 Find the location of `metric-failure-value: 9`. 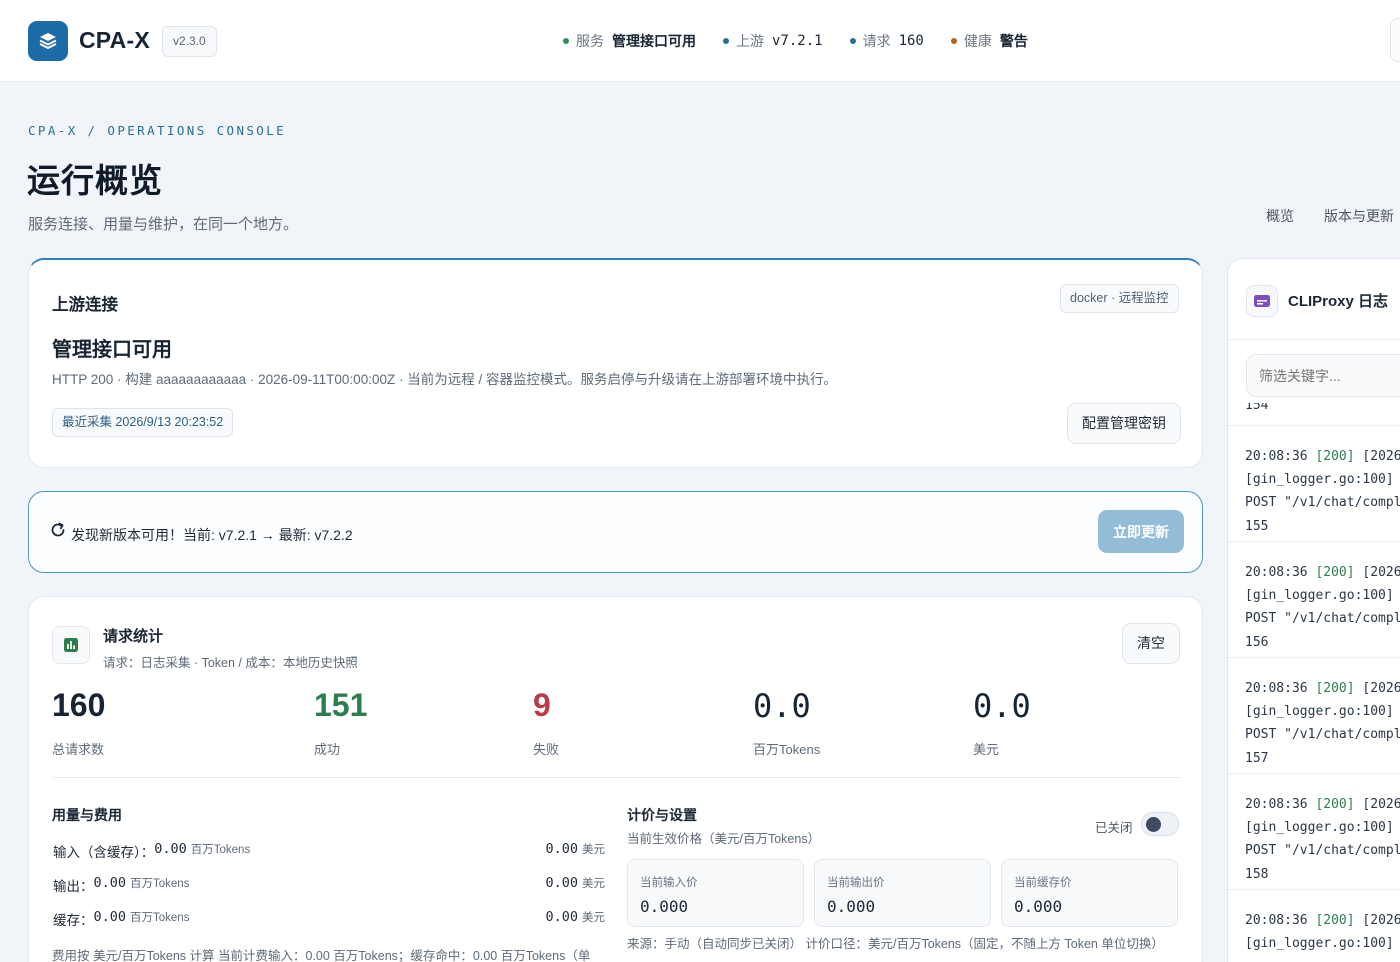

metric-failure-value: 9 is located at coordinates (542, 705).